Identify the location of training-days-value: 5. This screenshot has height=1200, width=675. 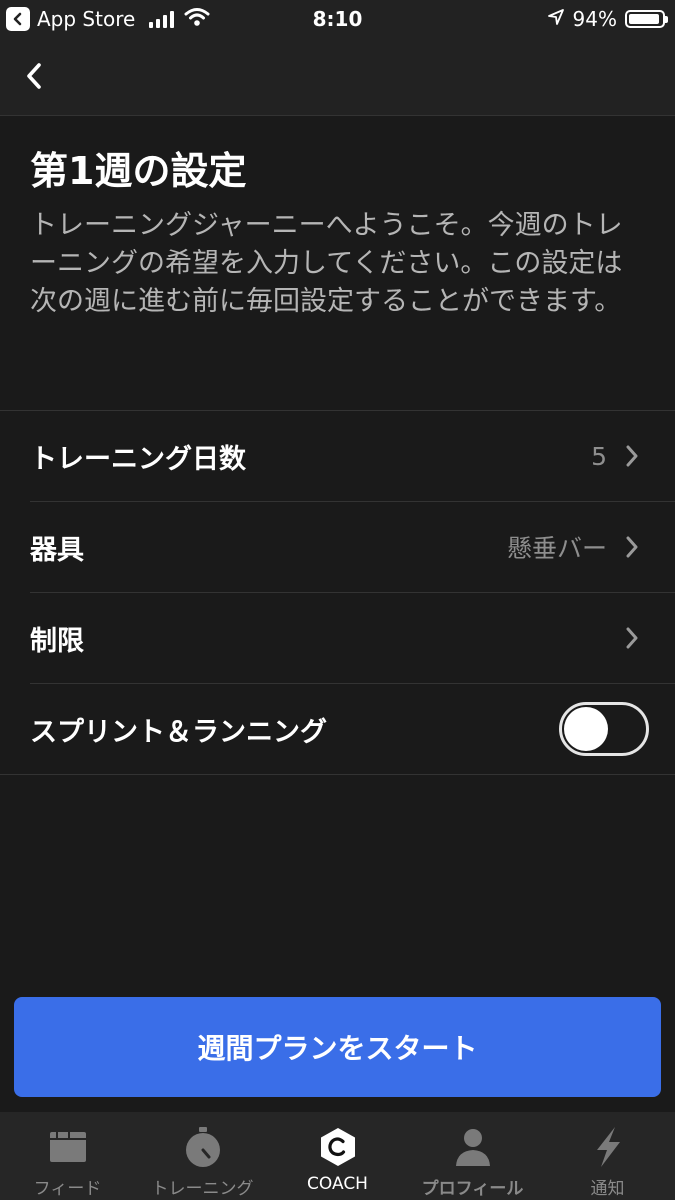
(599, 456).